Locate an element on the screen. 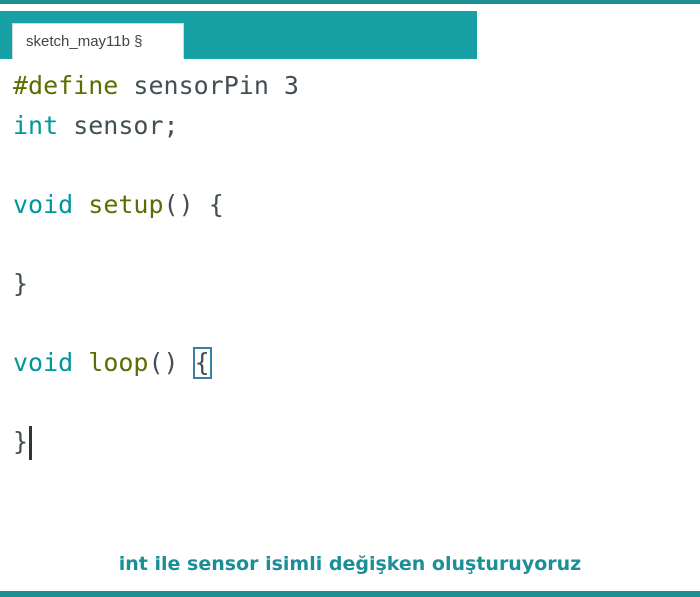 Image resolution: width=700 pixels, height=597 pixels. sensor-declaration: sensor; is located at coordinates (118, 125).